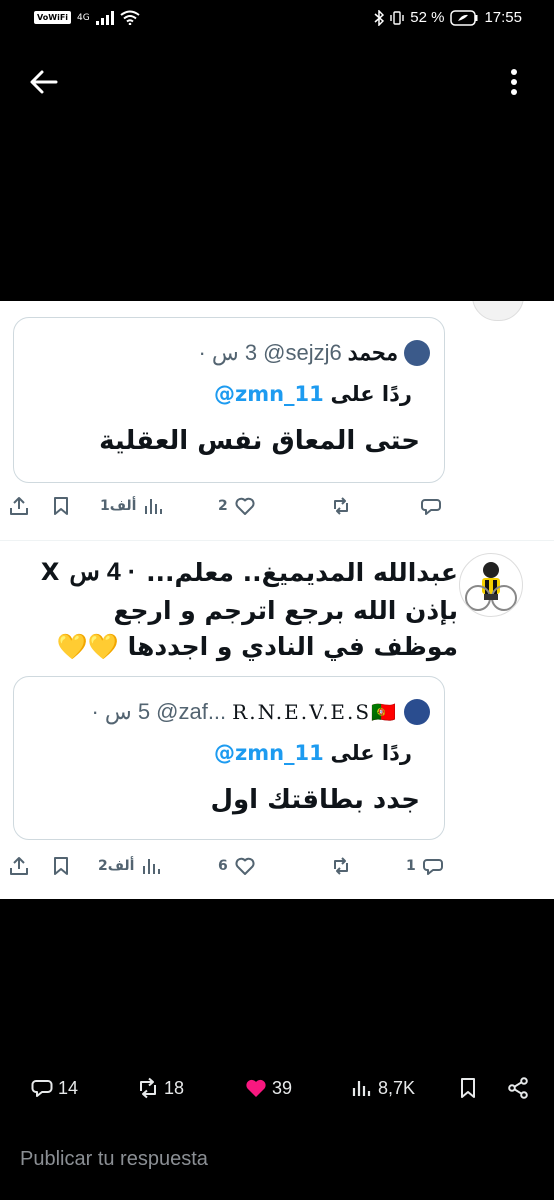 The image size is (554, 1200). What do you see at coordinates (116, 866) in the screenshot?
I see `views-label: 2ألف` at bounding box center [116, 866].